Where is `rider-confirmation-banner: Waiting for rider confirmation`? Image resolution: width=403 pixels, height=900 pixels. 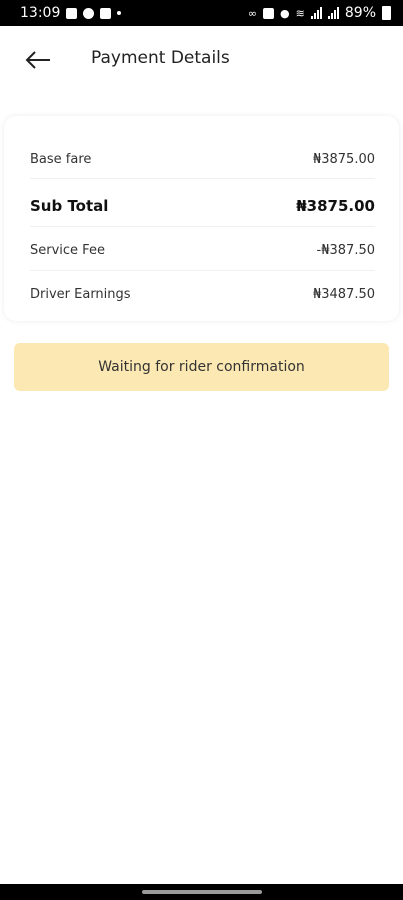
rider-confirmation-banner: Waiting for rider confirmation is located at coordinates (201, 367).